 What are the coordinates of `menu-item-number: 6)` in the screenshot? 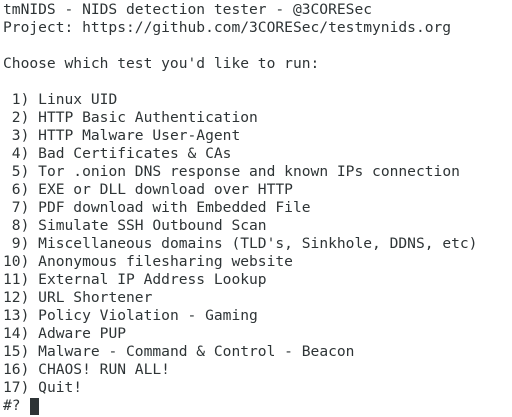 It's located at (21, 189).